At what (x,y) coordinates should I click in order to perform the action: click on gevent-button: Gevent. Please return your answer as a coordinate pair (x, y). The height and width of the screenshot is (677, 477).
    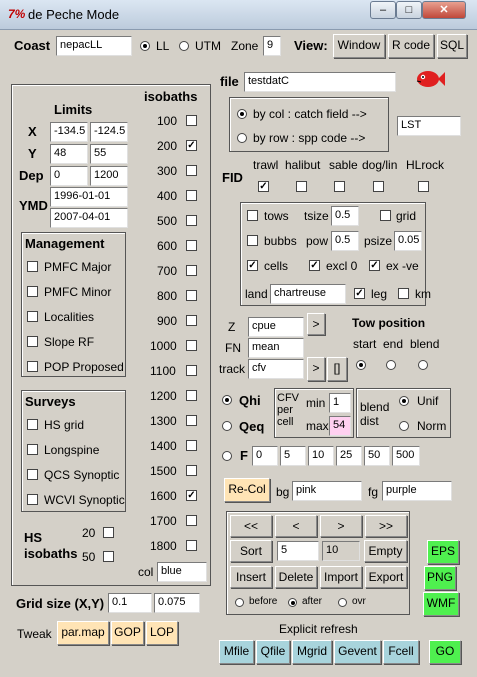
    Looking at the image, I should click on (357, 652).